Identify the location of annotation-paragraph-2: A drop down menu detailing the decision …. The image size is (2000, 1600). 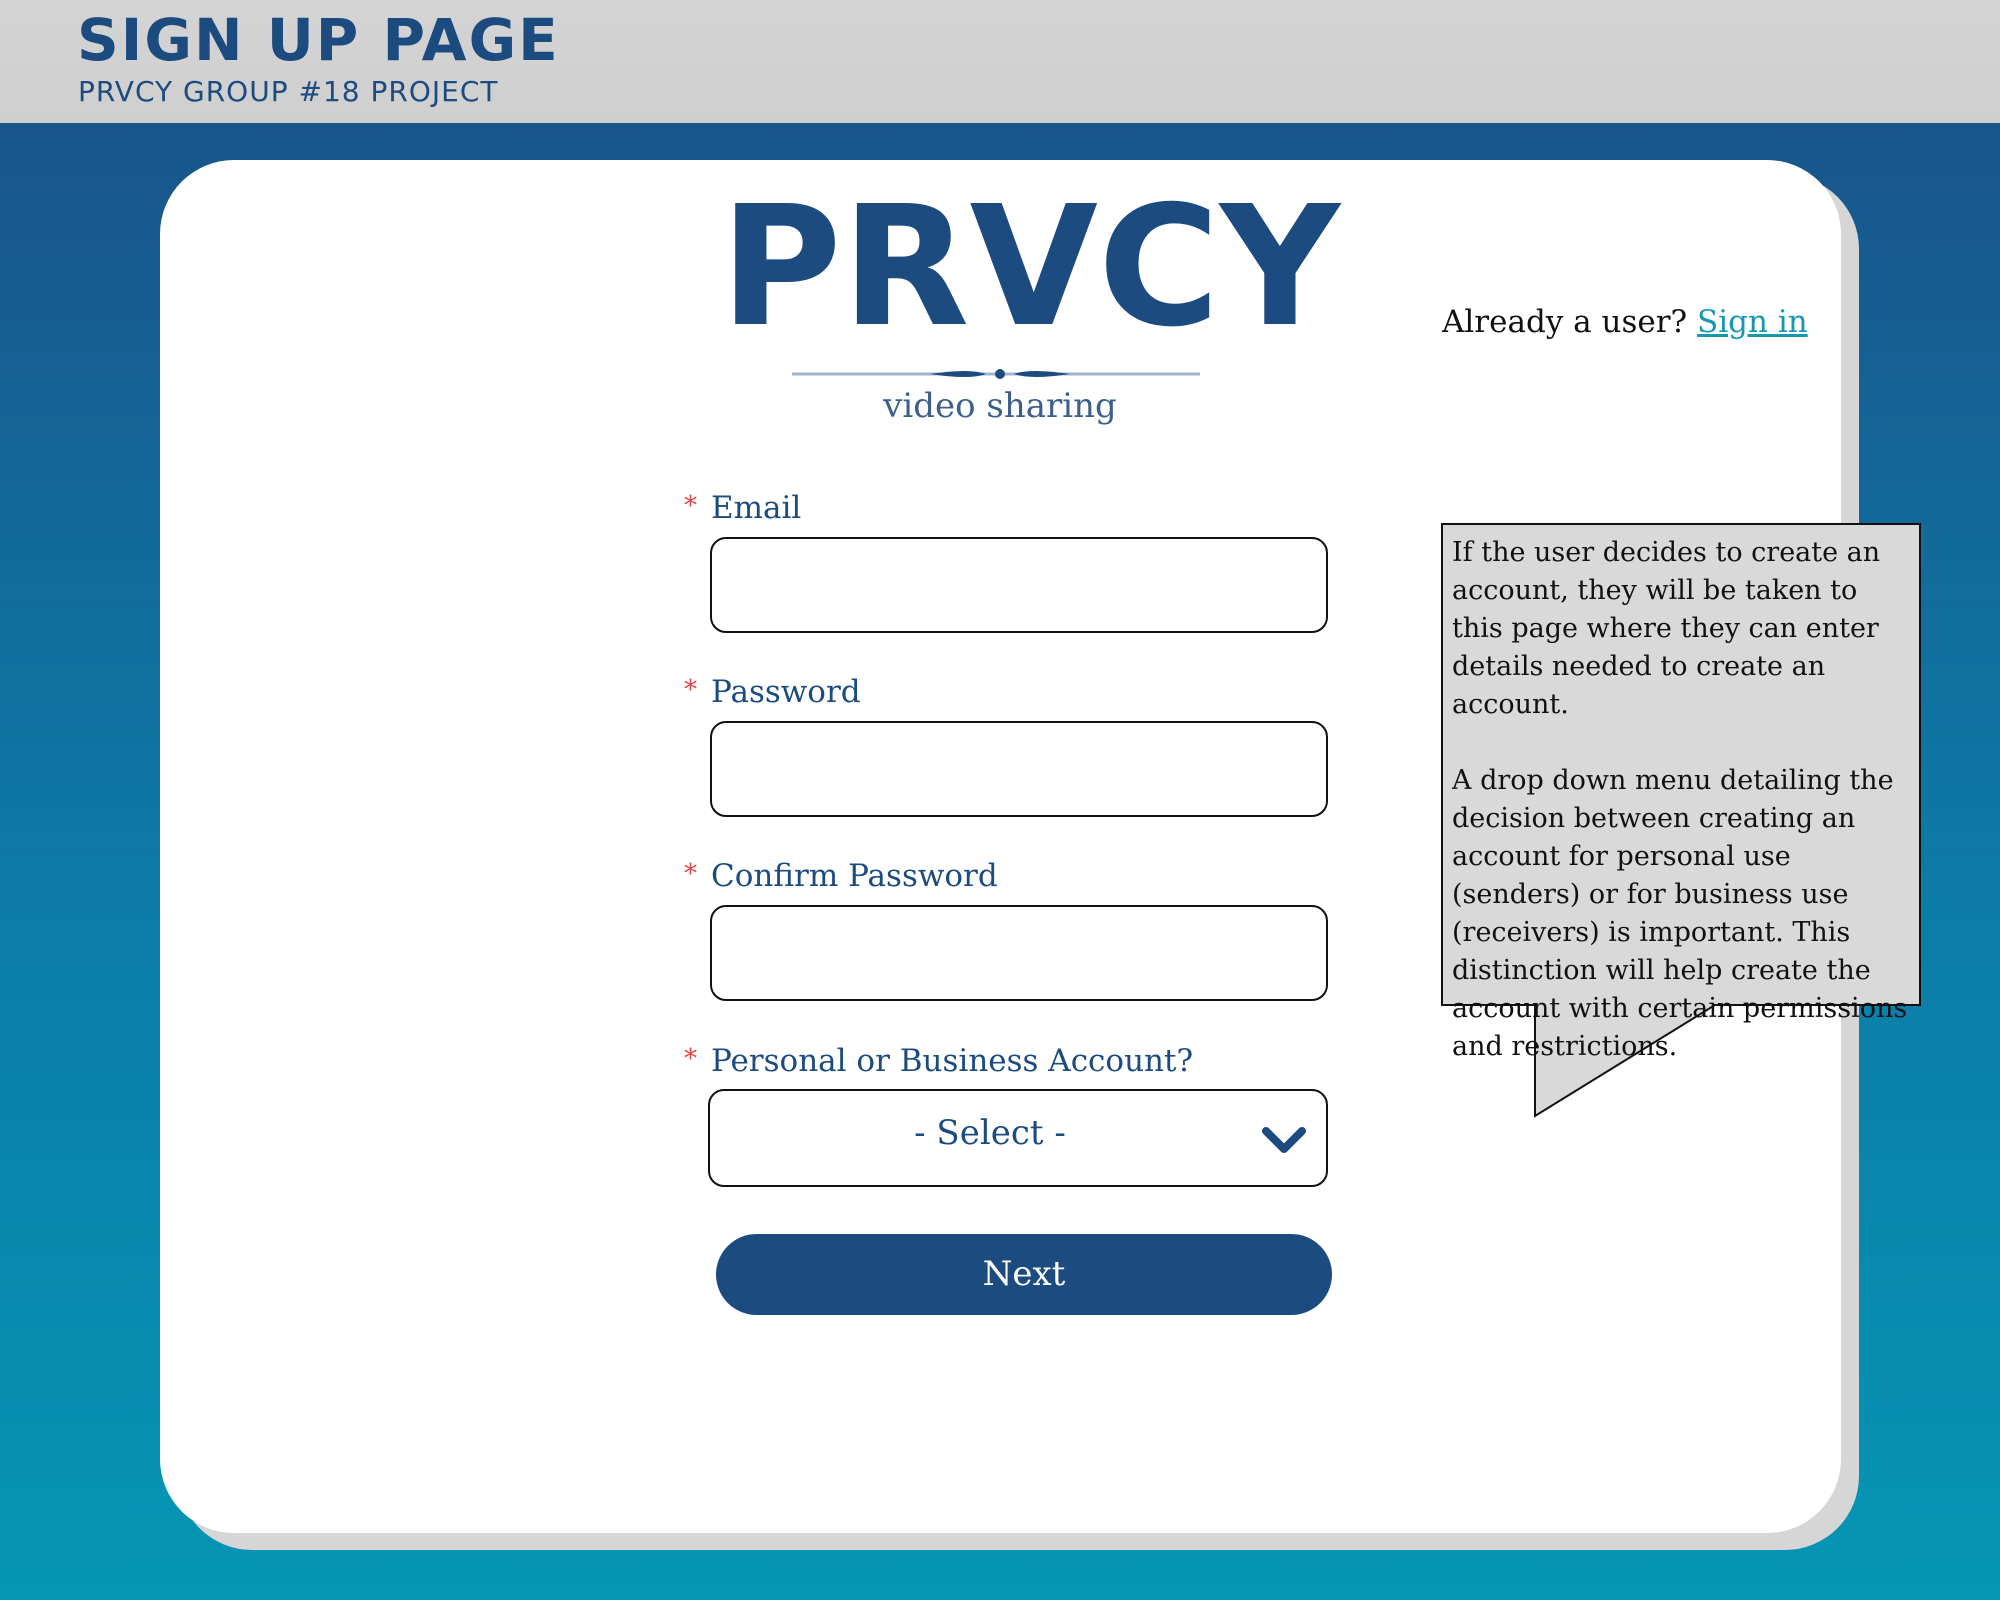
(1680, 913).